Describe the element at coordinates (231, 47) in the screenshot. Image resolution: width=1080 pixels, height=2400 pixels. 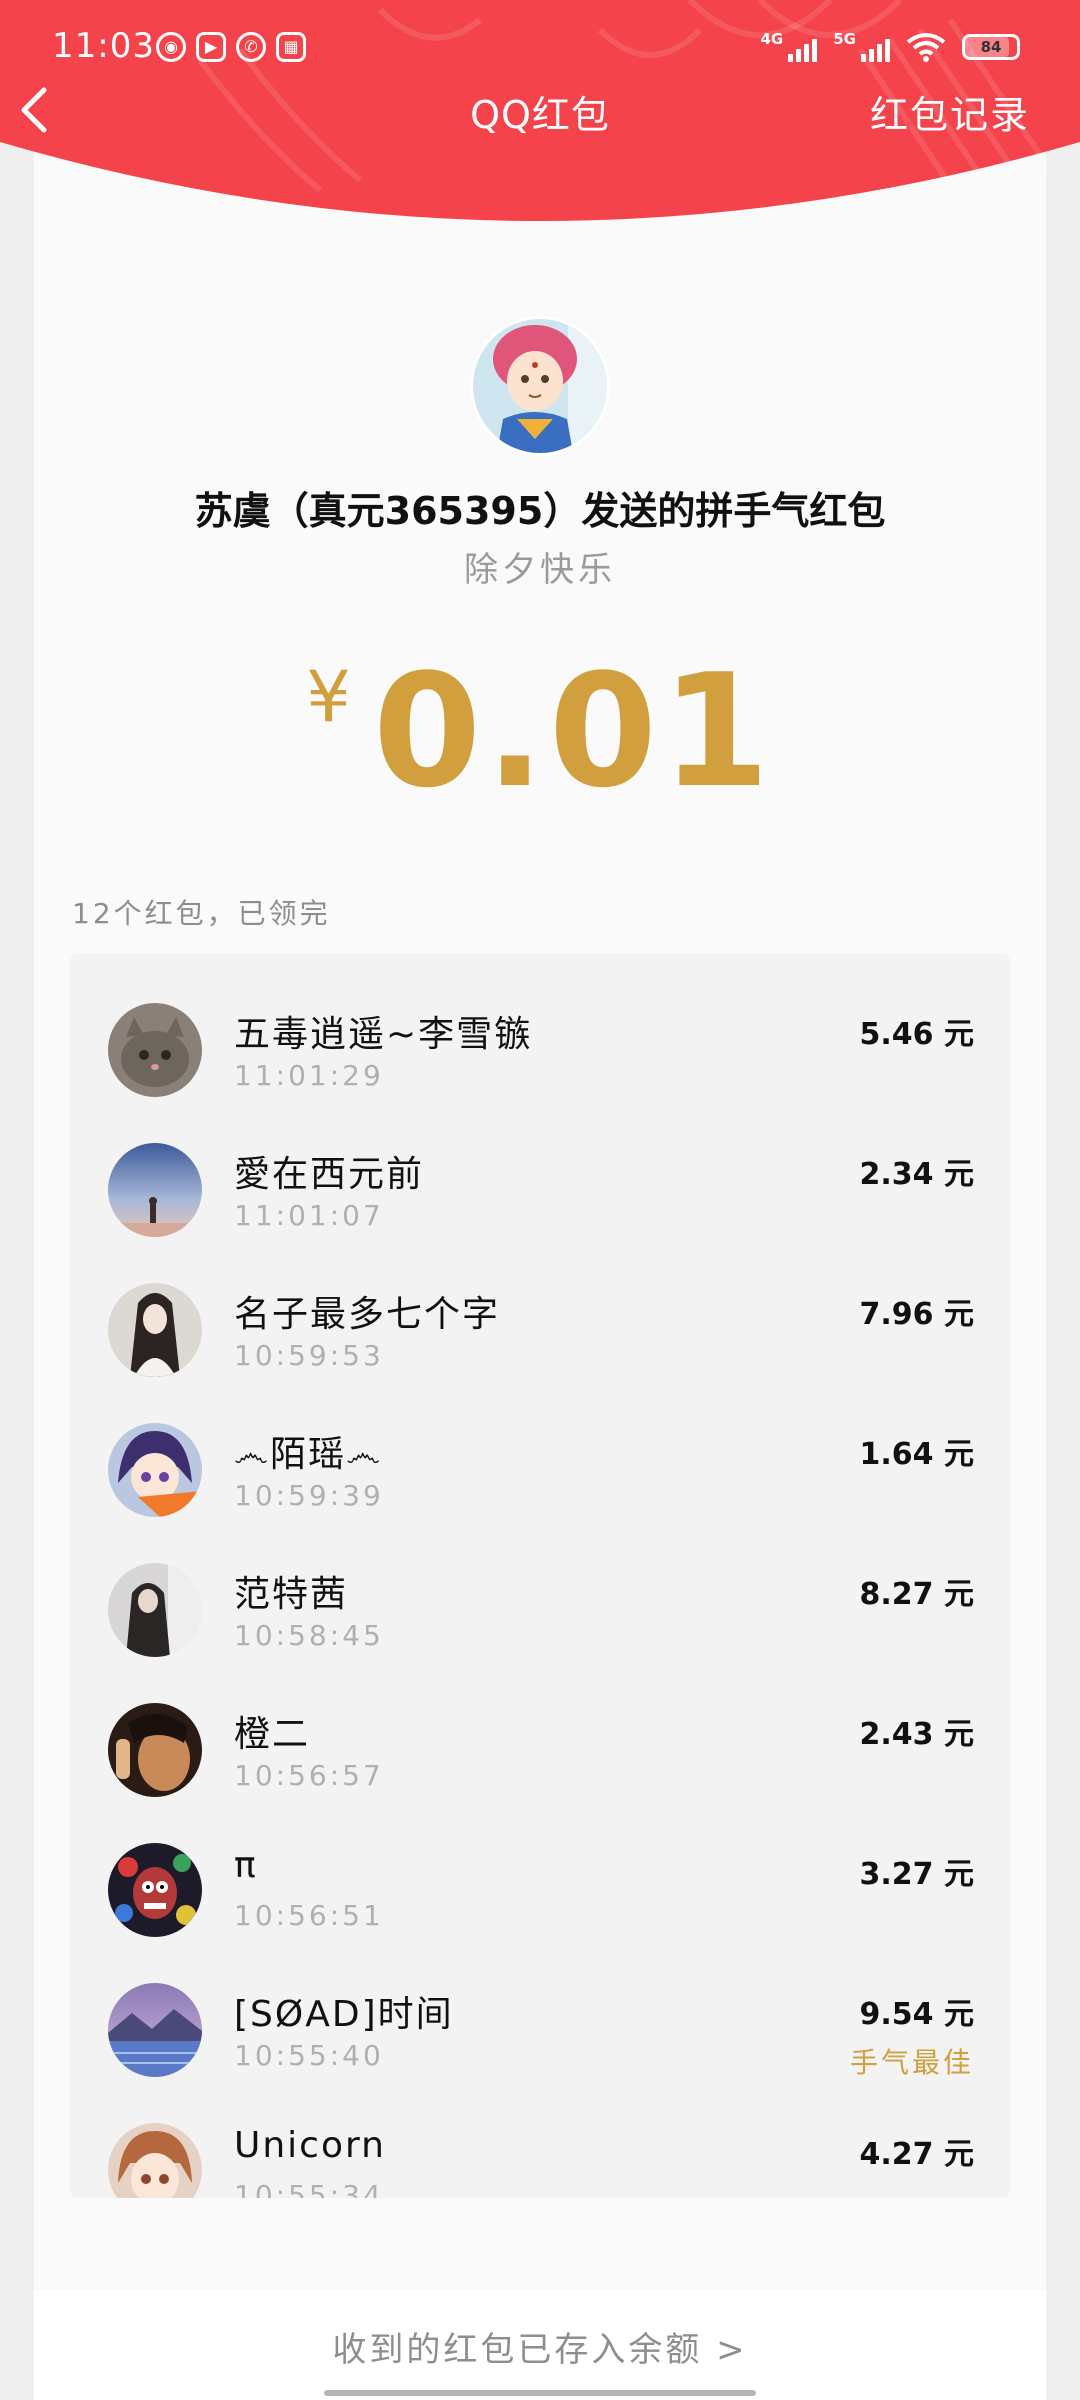
I see `status-app-icons: ◉ ▶ ✆ ▦` at that location.